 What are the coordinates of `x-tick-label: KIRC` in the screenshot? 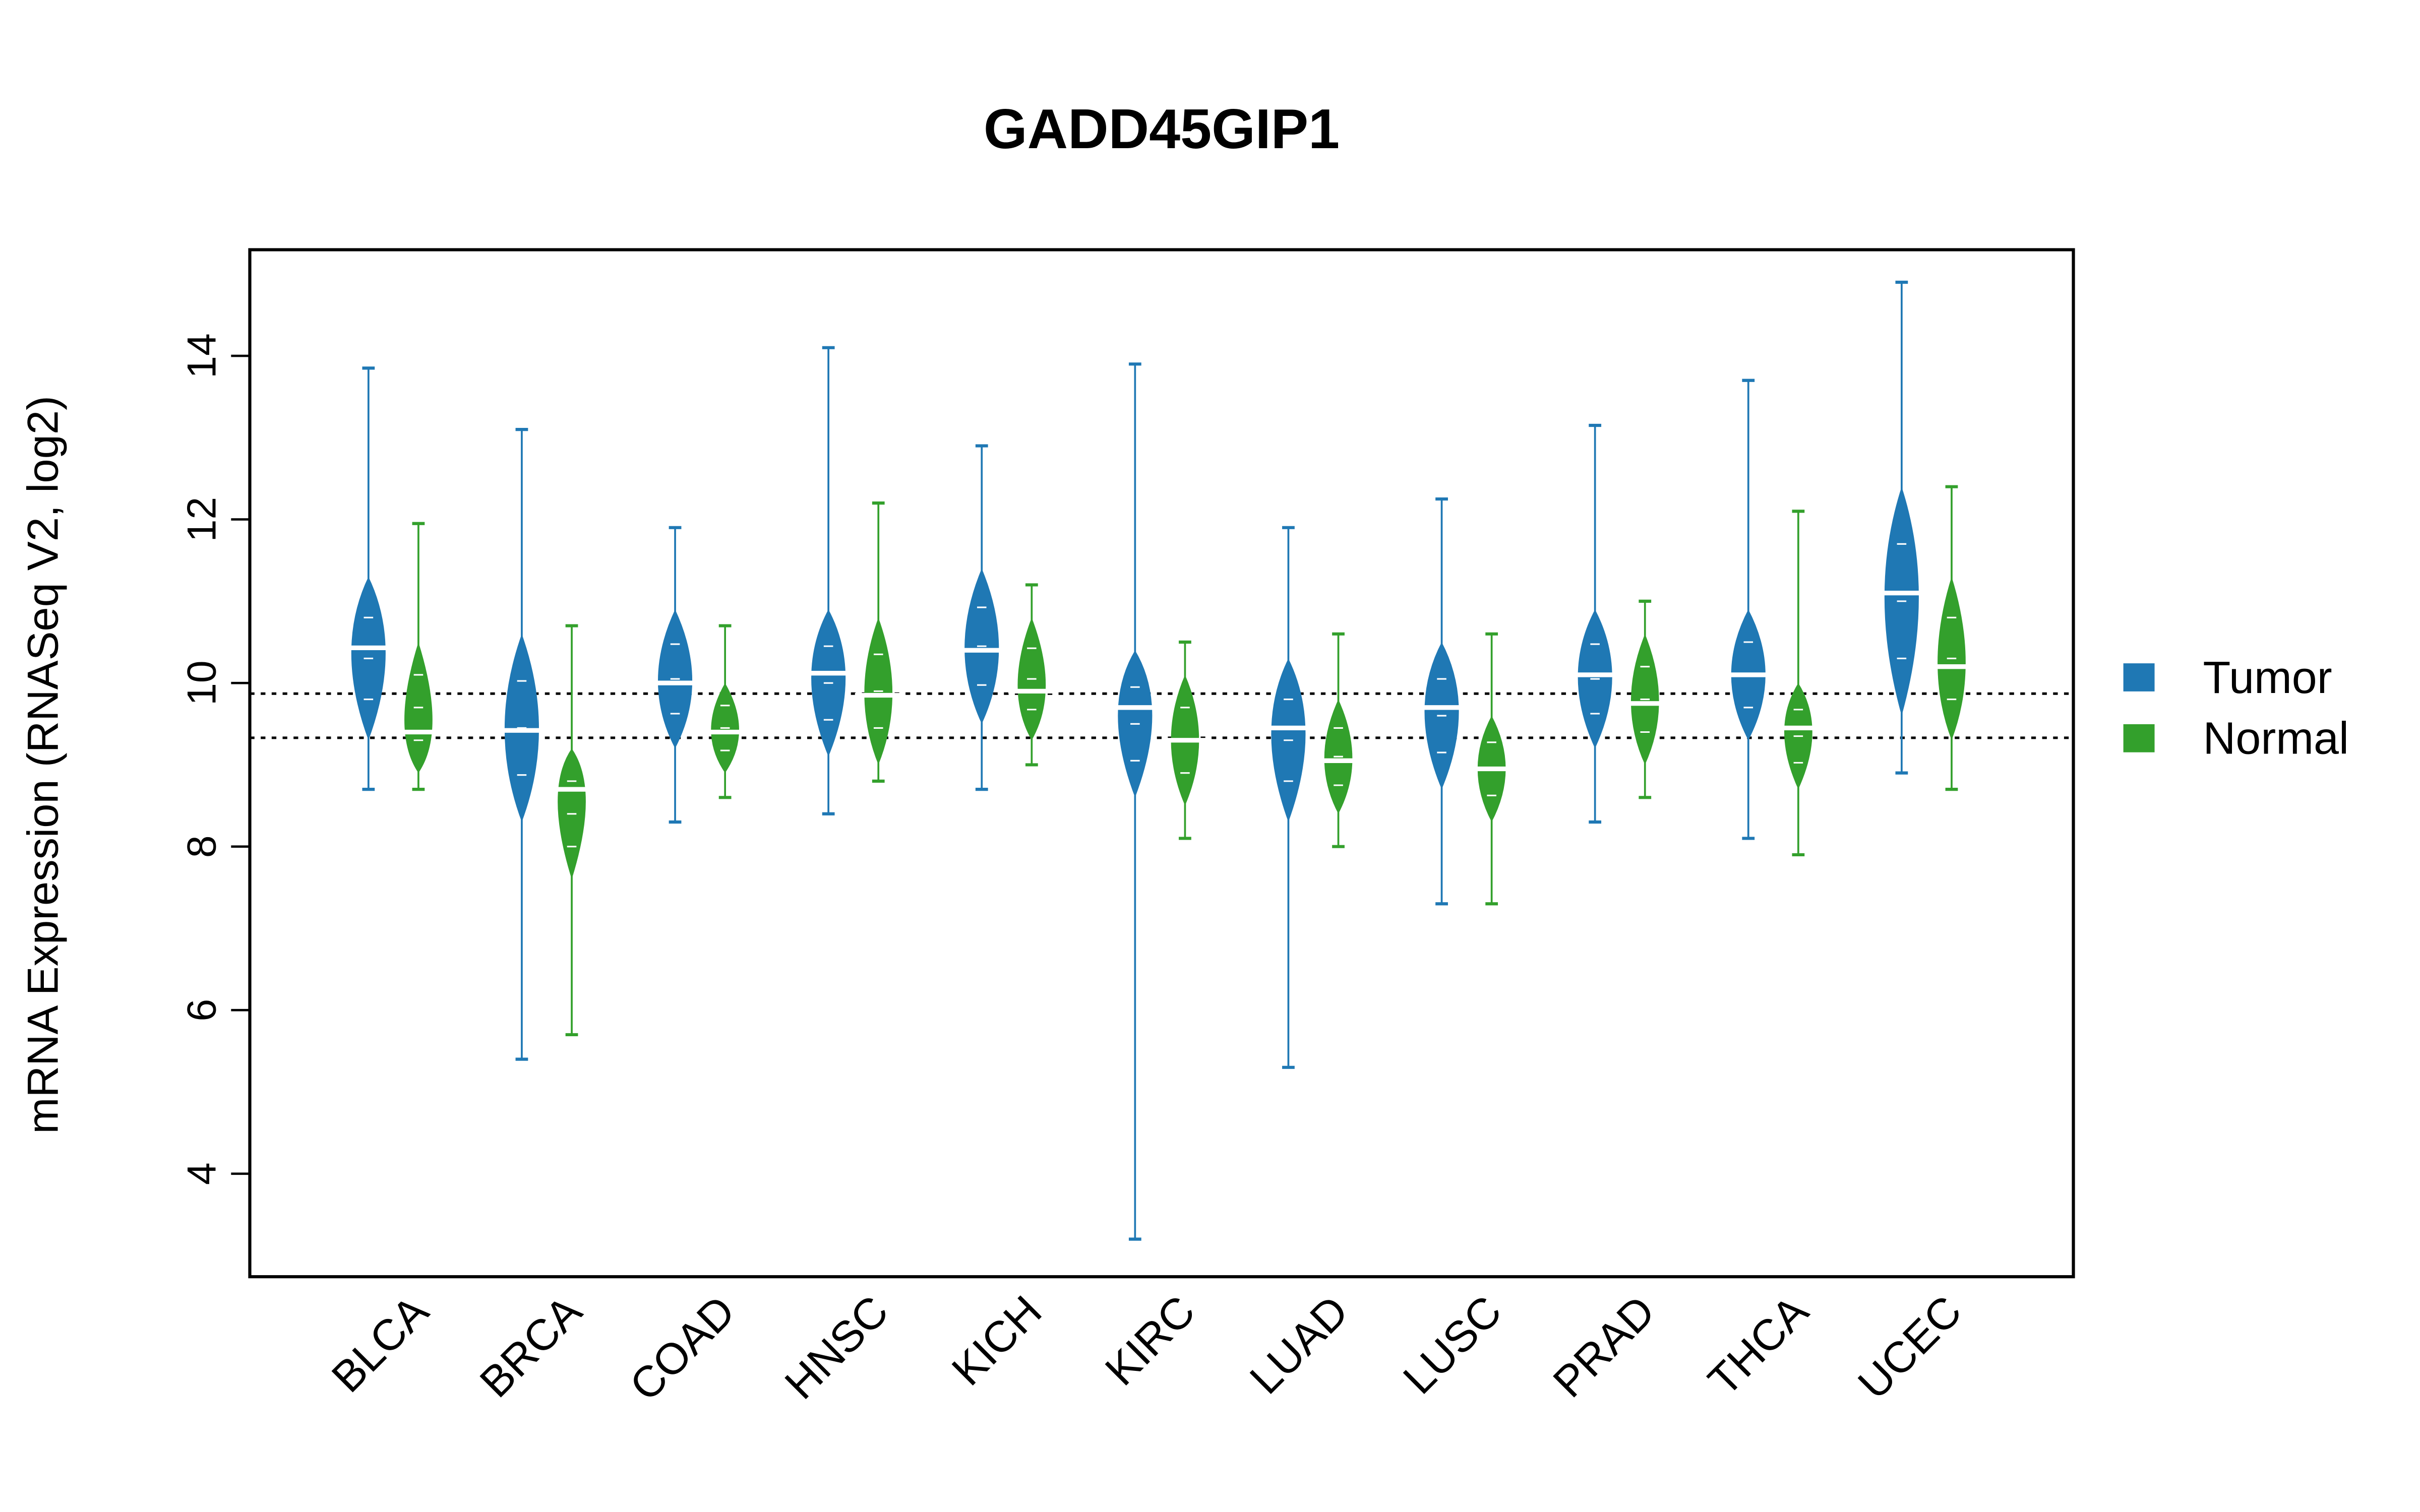 It's located at (1150, 1341).